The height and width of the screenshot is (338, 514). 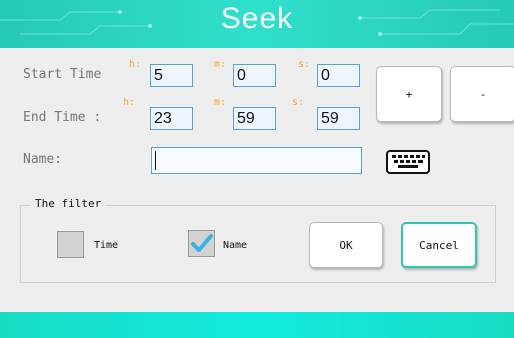 I want to click on title-bar: Seek, so click(x=257, y=24).